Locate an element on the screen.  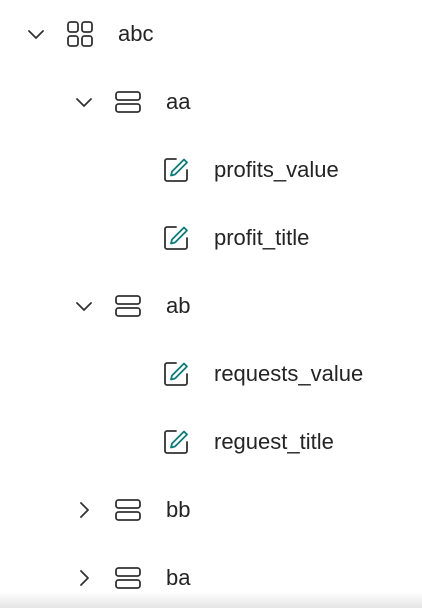
tree-node-profit-title: profit_title is located at coordinates (211, 238).